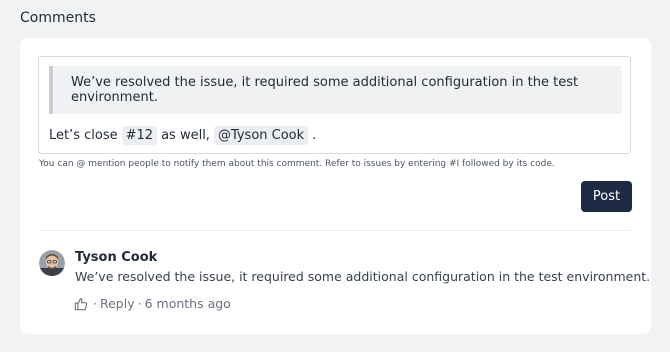 This screenshot has height=352, width=670. What do you see at coordinates (81, 304) in the screenshot?
I see `thumbs-up-icon` at bounding box center [81, 304].